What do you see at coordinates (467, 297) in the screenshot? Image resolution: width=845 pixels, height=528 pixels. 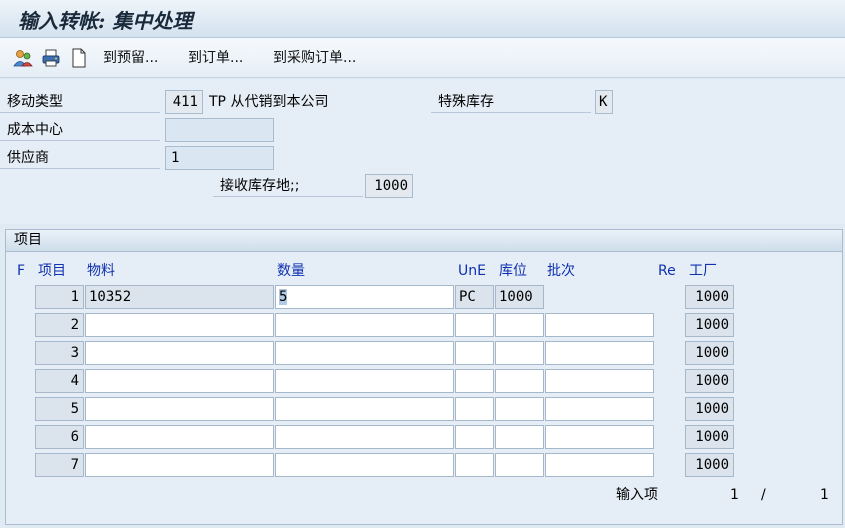 I see `unit-cell-value: PC` at bounding box center [467, 297].